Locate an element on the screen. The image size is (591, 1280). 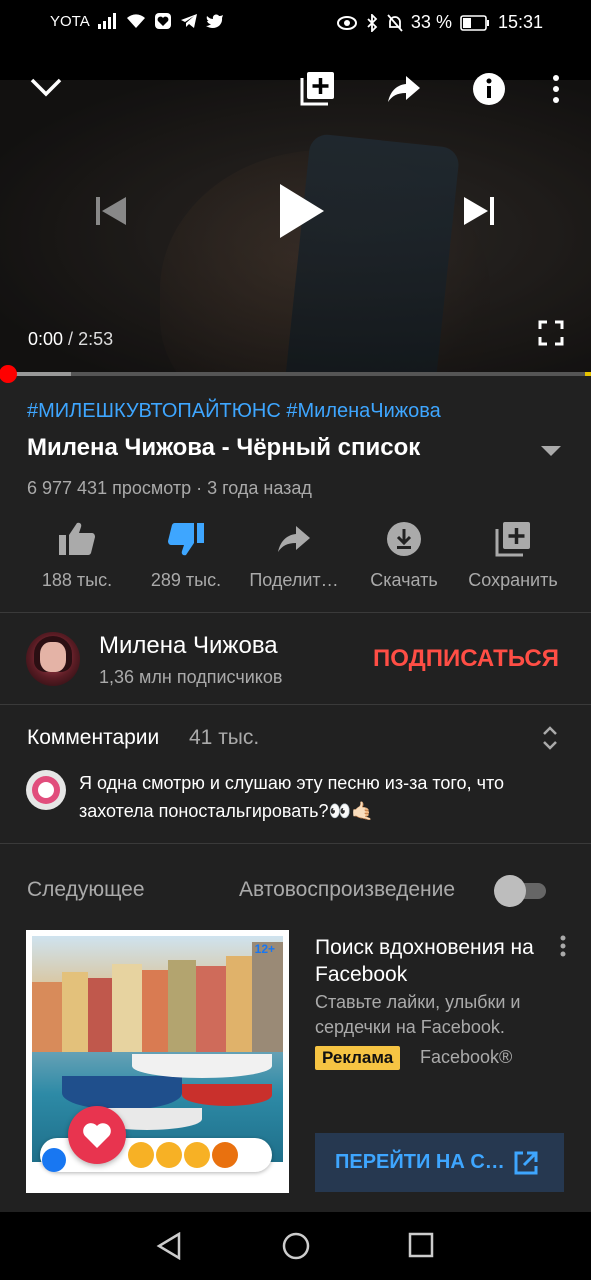
eye-icon is located at coordinates (346, 22).